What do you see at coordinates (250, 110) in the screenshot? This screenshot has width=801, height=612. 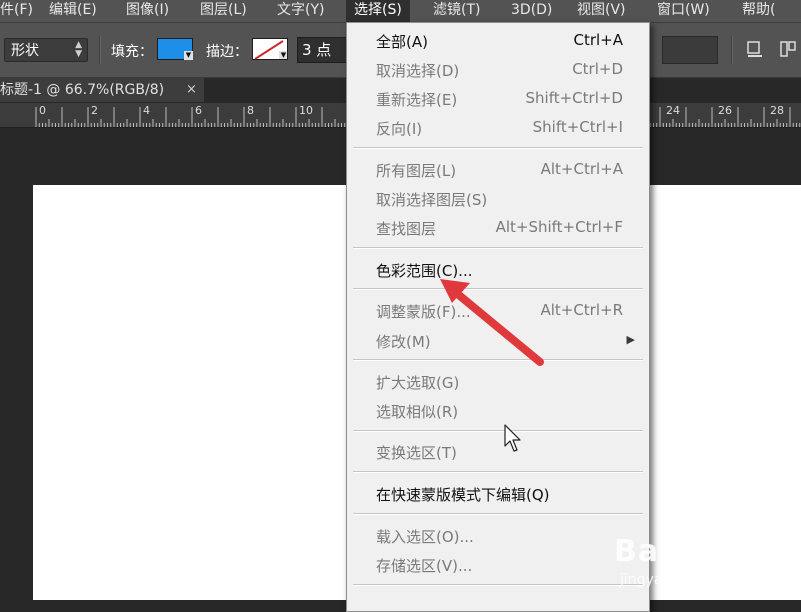 I see `ruler-label: 8` at bounding box center [250, 110].